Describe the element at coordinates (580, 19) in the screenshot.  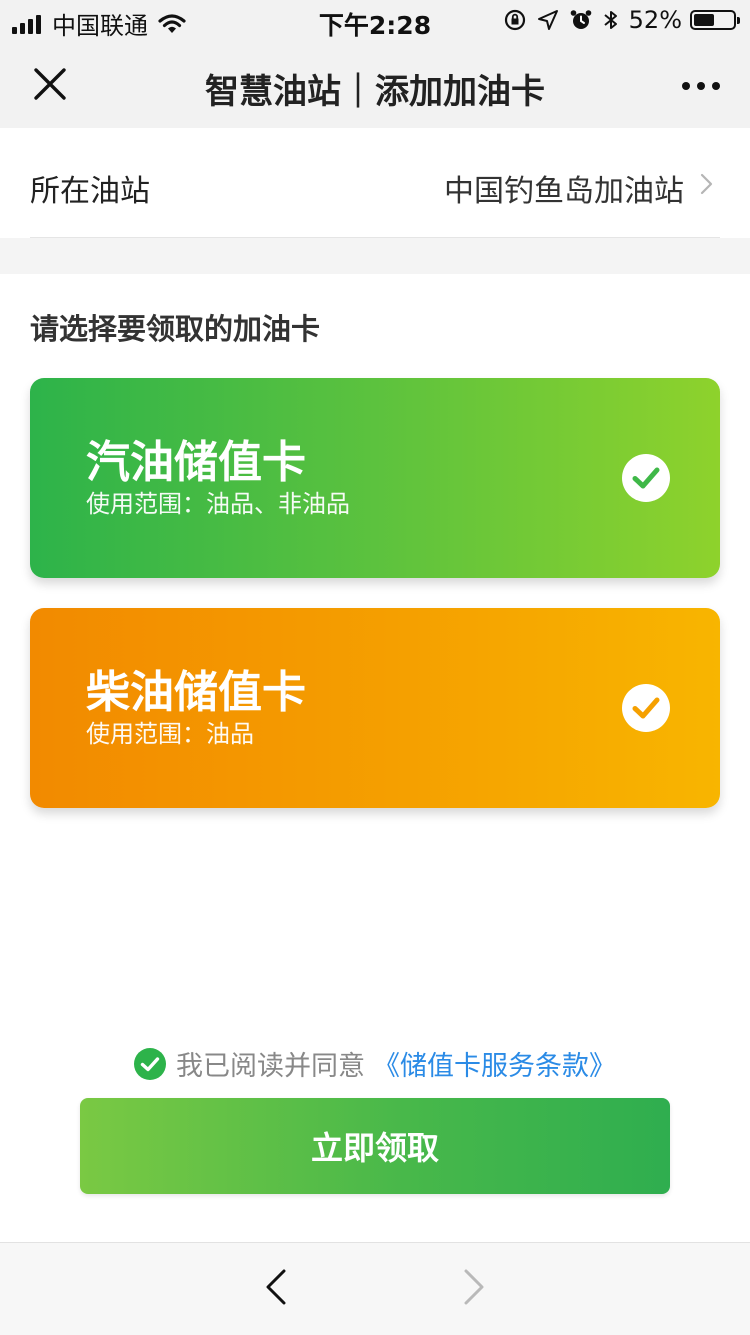
I see `alarm-icon` at that location.